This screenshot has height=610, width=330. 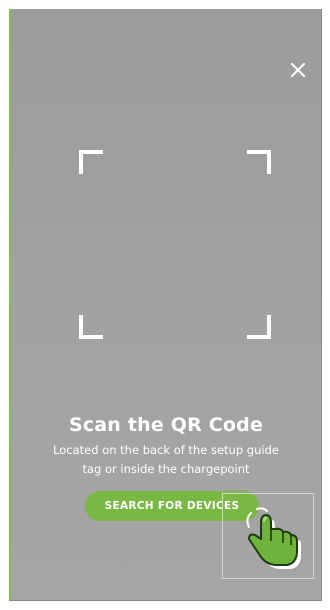 What do you see at coordinates (166, 425) in the screenshot?
I see `scan-title: Scan the QR Code` at bounding box center [166, 425].